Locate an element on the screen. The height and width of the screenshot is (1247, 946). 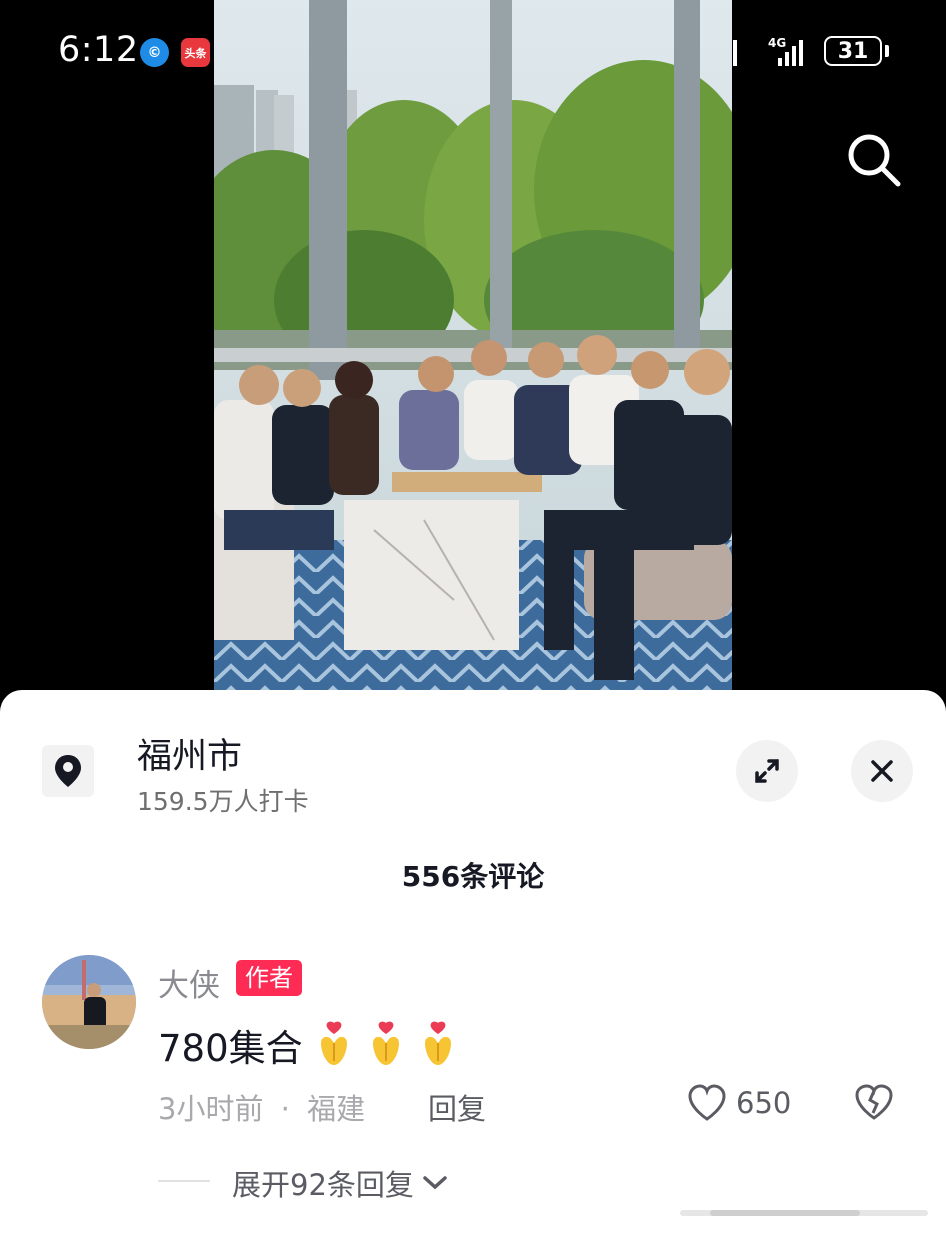
expand-icon is located at coordinates (767, 771).